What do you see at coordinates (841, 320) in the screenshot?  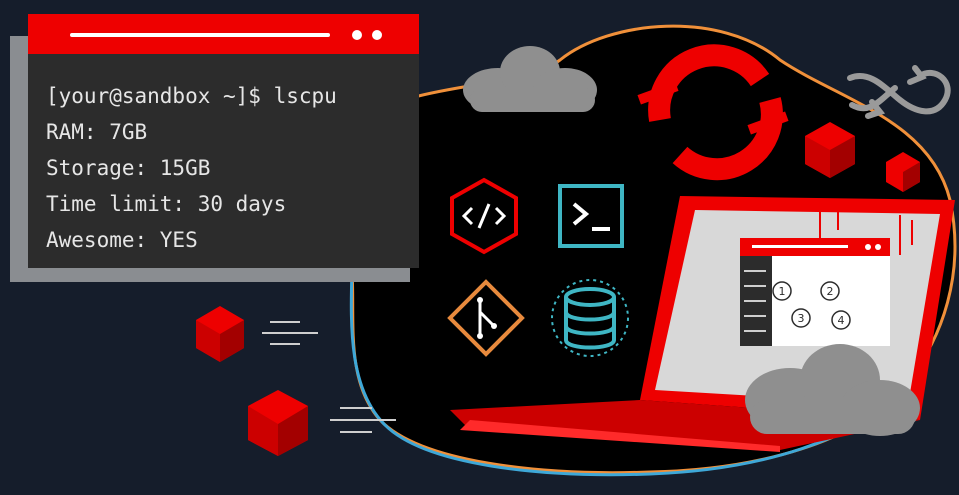 I see `step-label: 4` at bounding box center [841, 320].